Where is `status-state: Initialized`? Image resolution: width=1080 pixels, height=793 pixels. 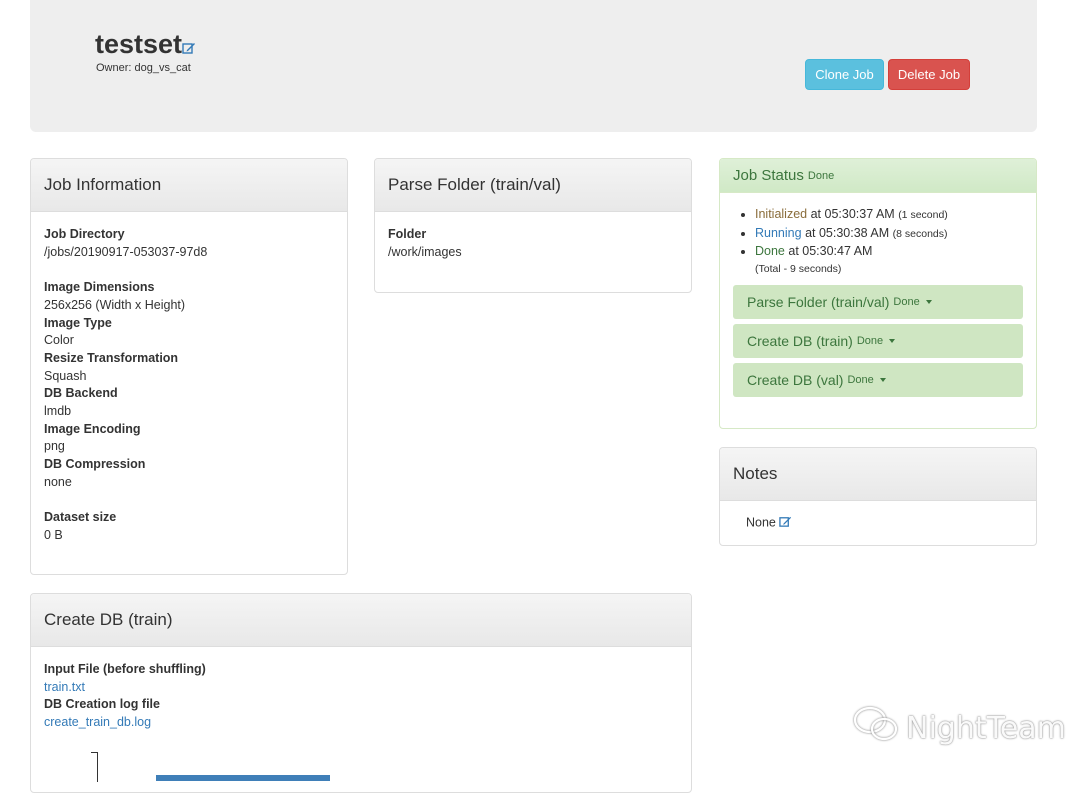
status-state: Initialized is located at coordinates (781, 214).